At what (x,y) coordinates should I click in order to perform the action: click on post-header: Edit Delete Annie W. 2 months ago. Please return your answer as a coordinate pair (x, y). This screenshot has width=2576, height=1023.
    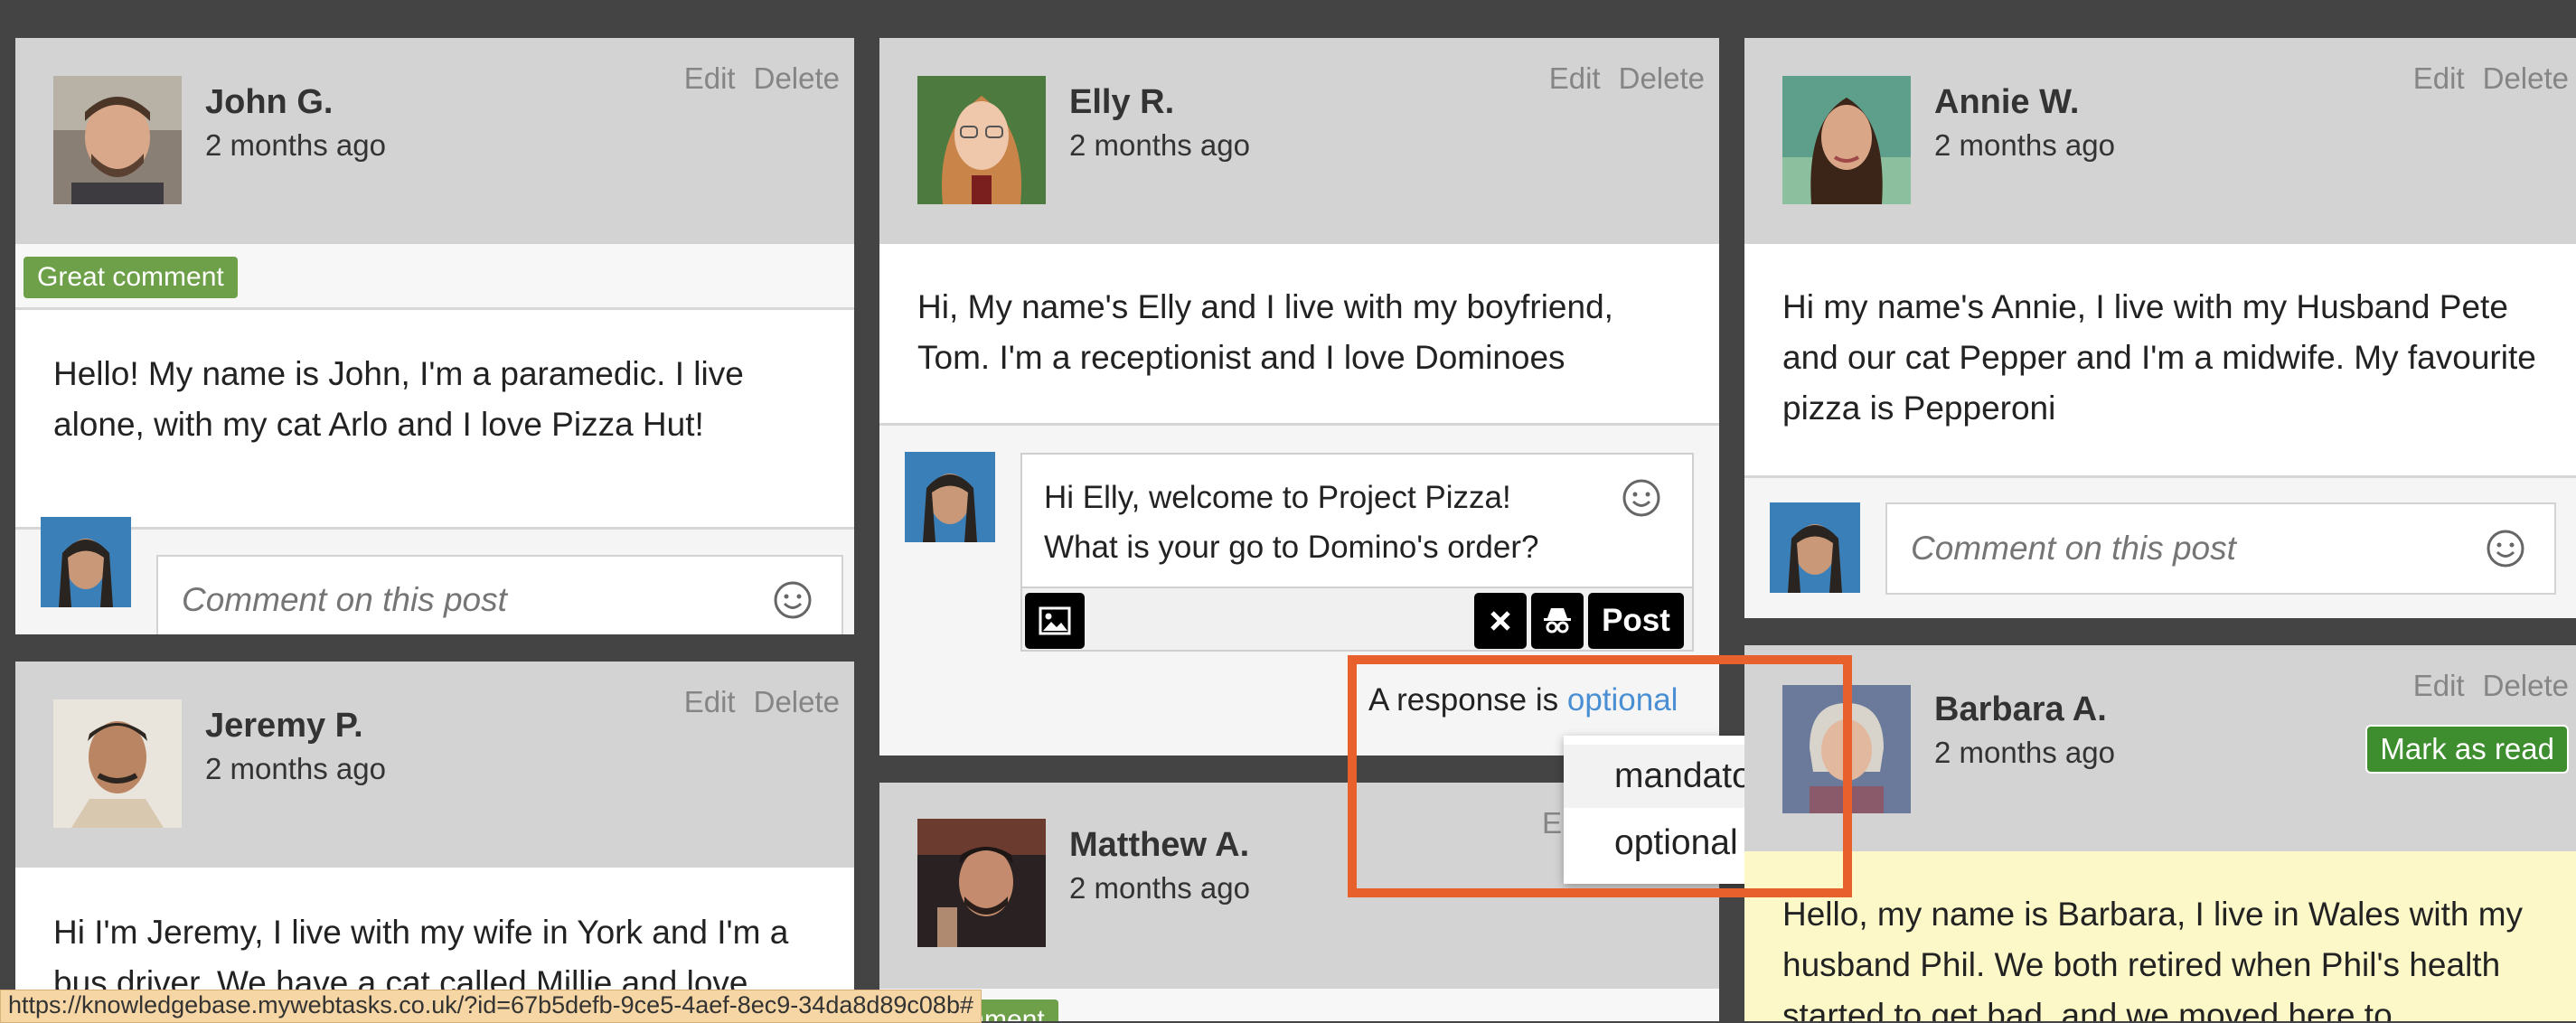
    Looking at the image, I should click on (2160, 141).